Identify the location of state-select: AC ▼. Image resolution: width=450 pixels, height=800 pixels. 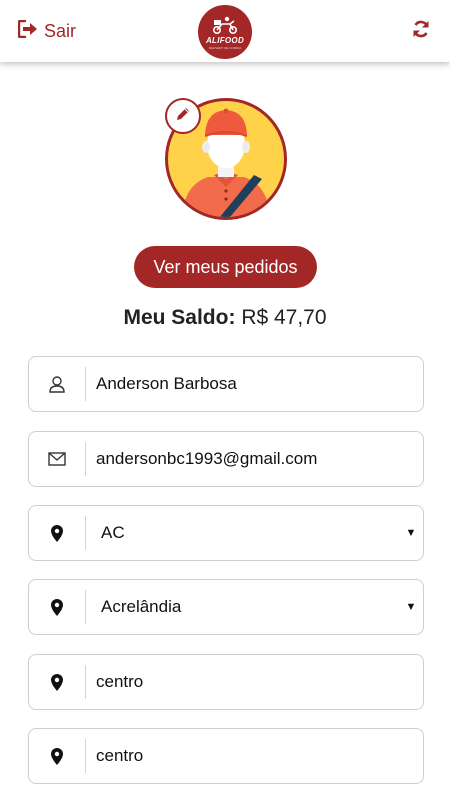
(226, 533).